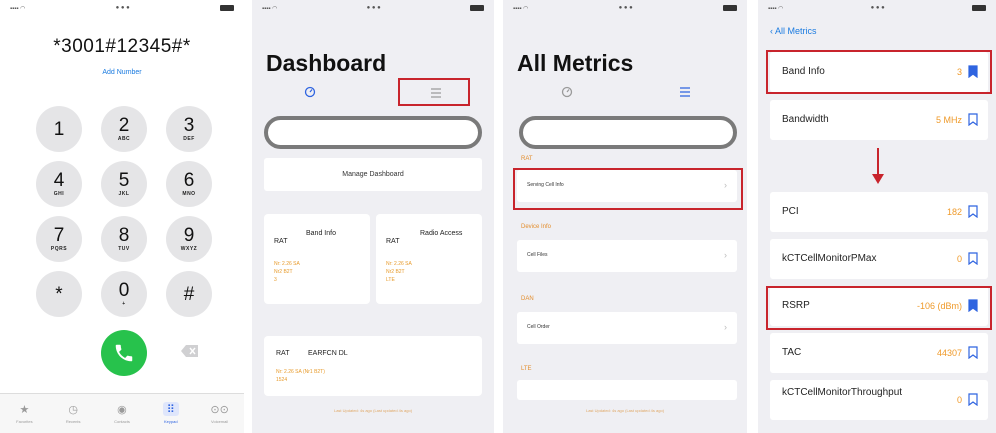  What do you see at coordinates (220, 421) in the screenshot?
I see `tab-label: Voicemail` at bounding box center [220, 421].